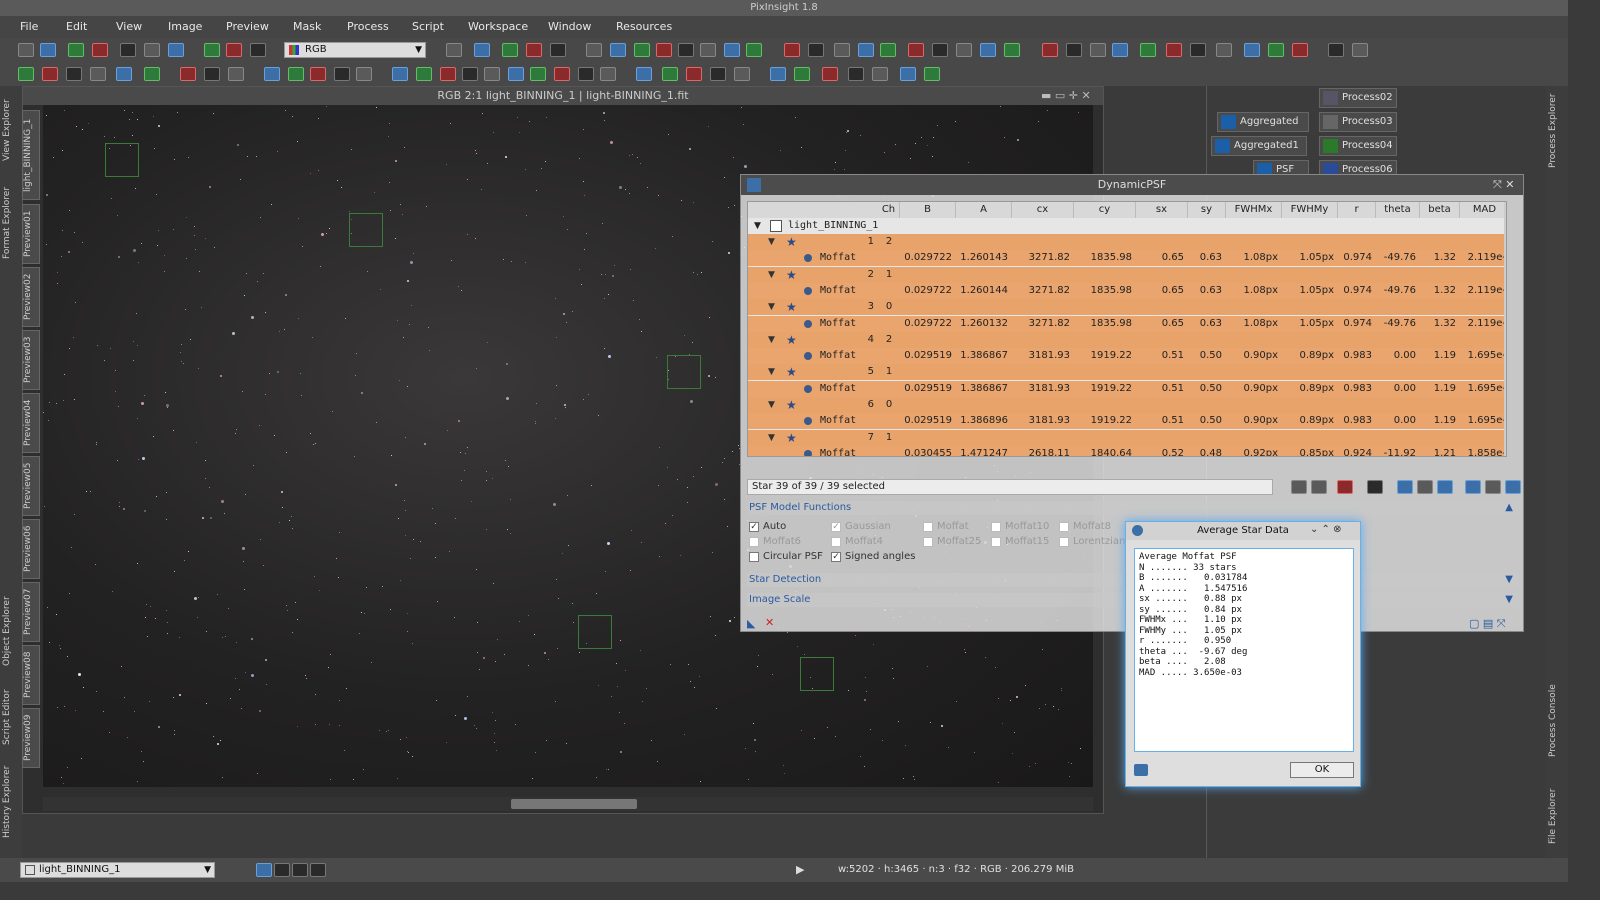 The width and height of the screenshot is (1600, 900). Describe the element at coordinates (76, 26) in the screenshot. I see `menu-edit: Edit` at that location.